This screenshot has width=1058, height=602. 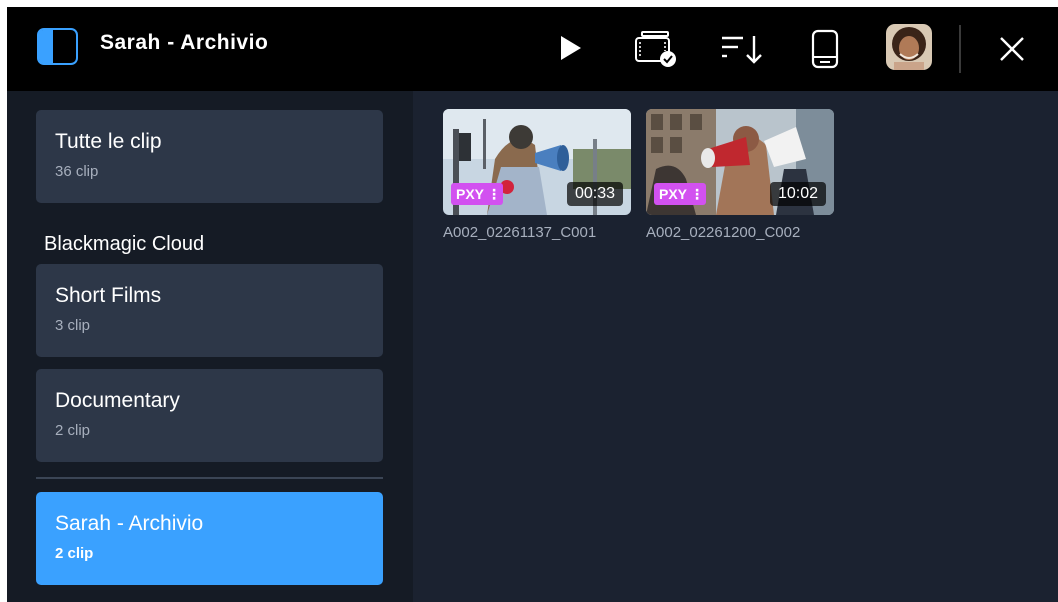 I want to click on sort-icon, so click(x=742, y=49).